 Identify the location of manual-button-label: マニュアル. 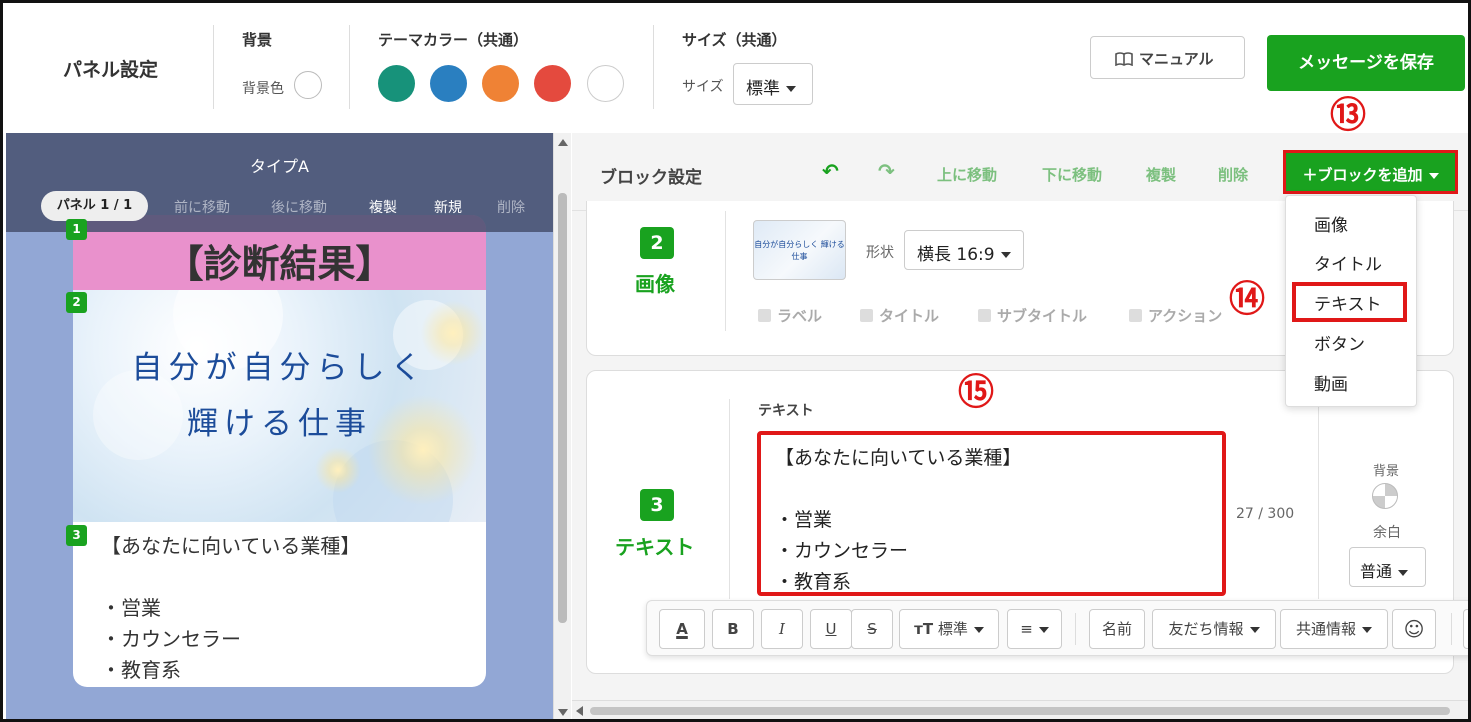
(1176, 59).